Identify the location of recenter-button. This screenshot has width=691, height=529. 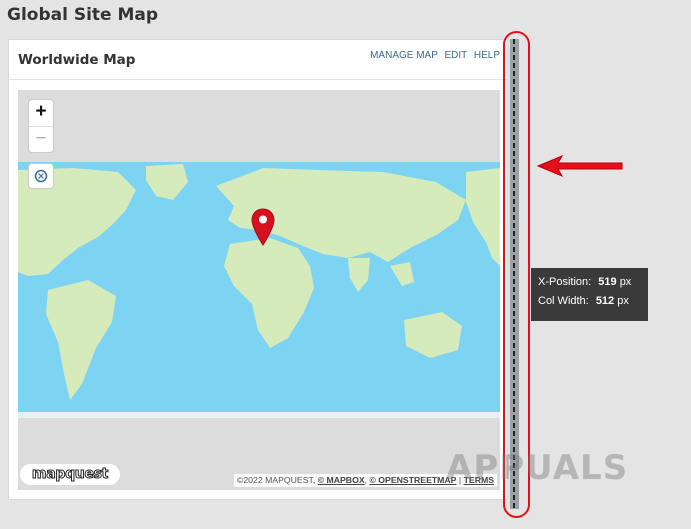
(41, 176).